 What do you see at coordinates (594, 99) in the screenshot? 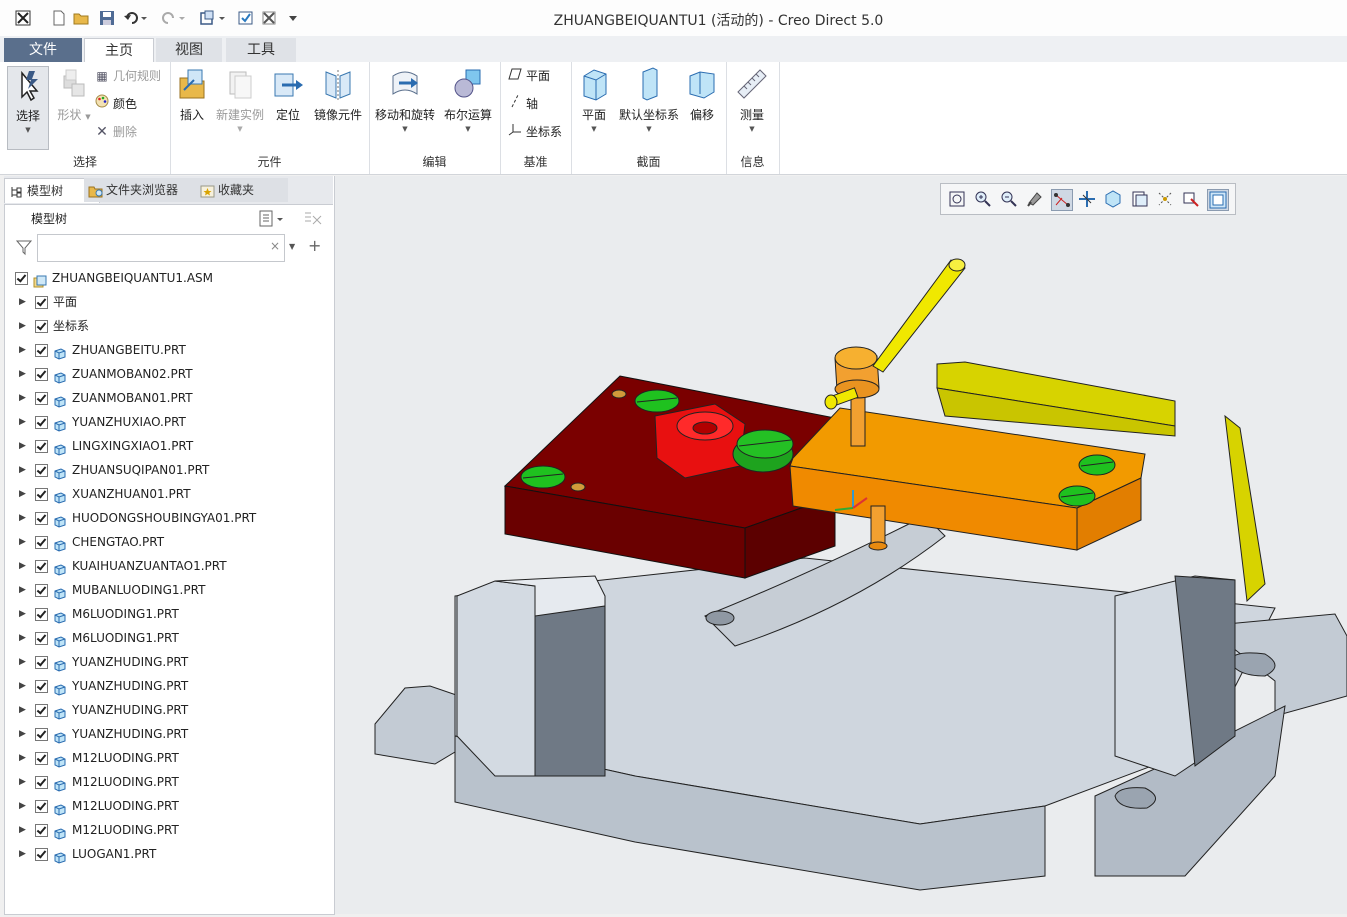
I see `section-plane-button: 平面 ▼` at bounding box center [594, 99].